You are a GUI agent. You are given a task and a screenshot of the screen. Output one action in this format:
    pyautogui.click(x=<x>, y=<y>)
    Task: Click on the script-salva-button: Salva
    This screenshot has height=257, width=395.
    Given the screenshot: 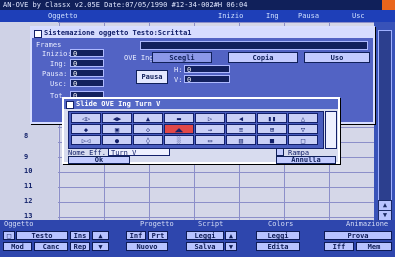 What is the action you would take?
    pyautogui.click(x=205, y=246)
    